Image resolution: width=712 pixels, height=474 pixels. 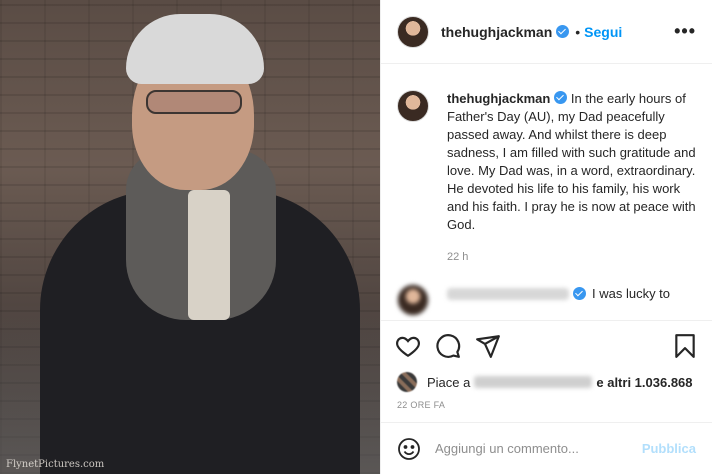 I want to click on follow-button: Segui, so click(x=603, y=32).